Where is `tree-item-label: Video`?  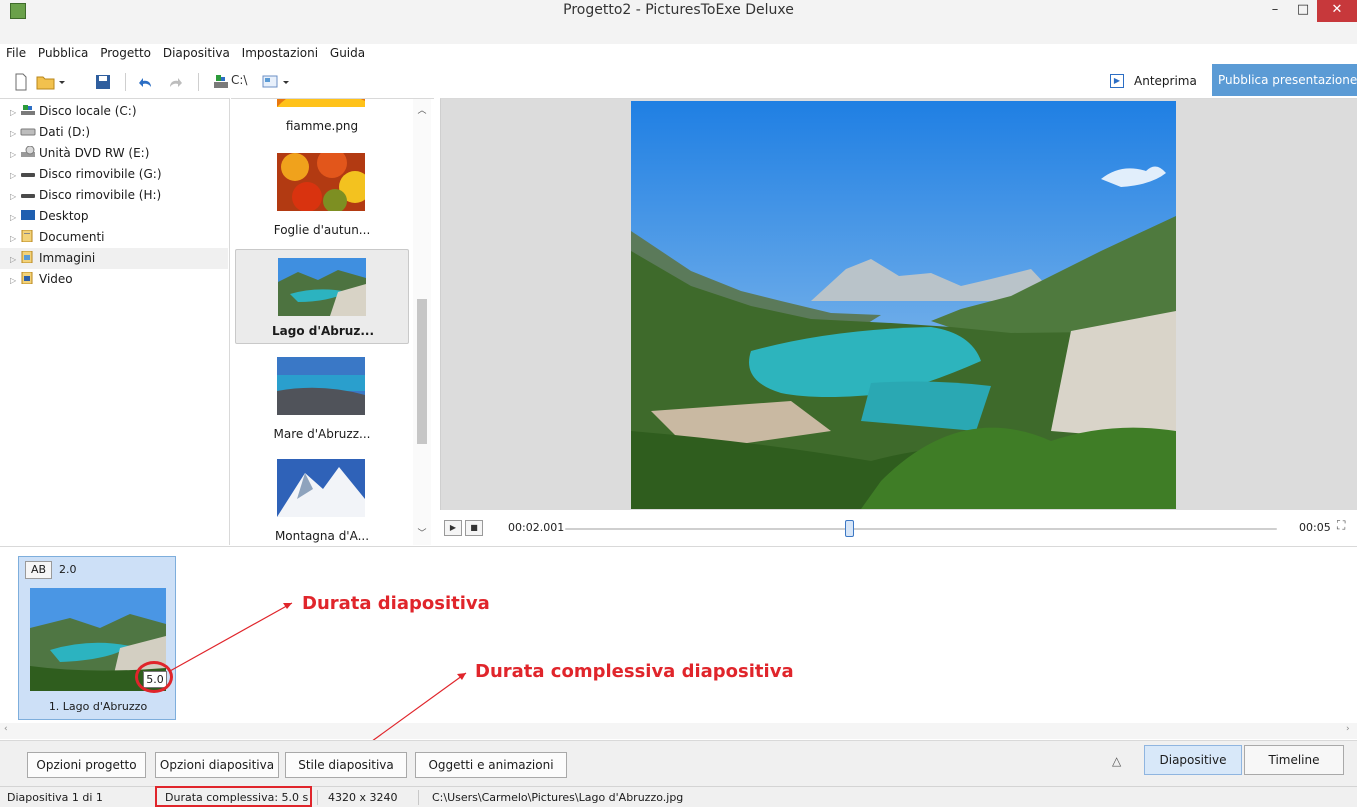 tree-item-label: Video is located at coordinates (56, 279).